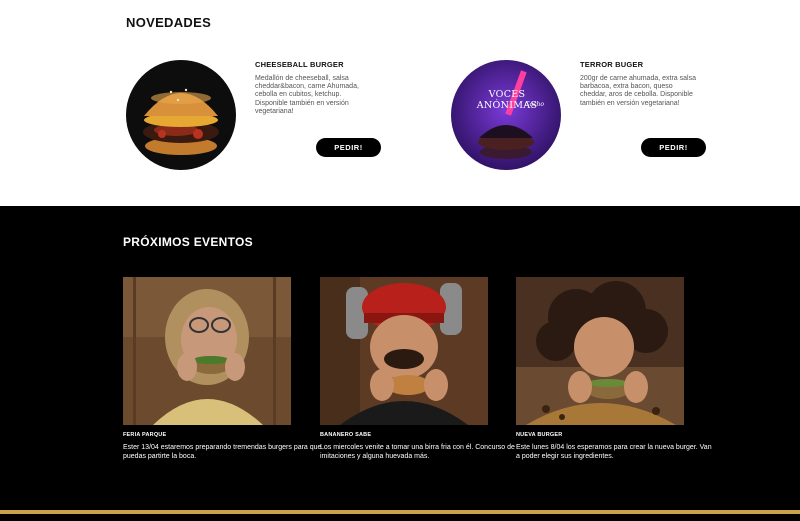 The width and height of the screenshot is (800, 521). Describe the element at coordinates (346, 435) in the screenshot. I see `event-name: BANANERO SABE` at that location.